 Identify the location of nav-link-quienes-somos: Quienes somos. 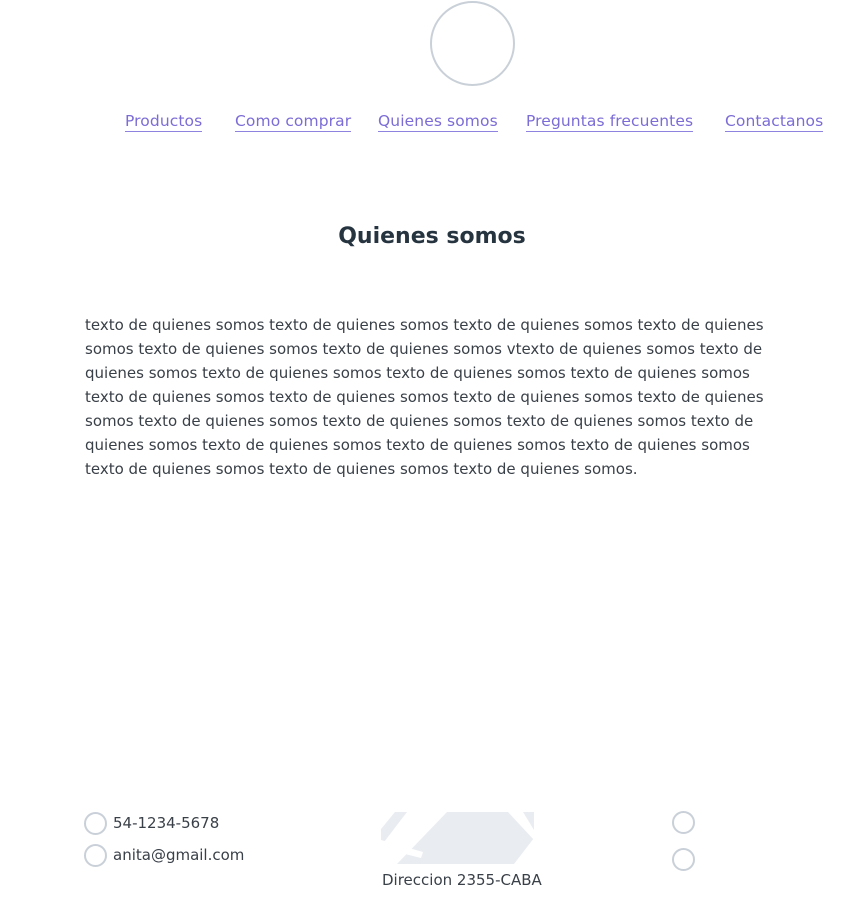
(438, 122).